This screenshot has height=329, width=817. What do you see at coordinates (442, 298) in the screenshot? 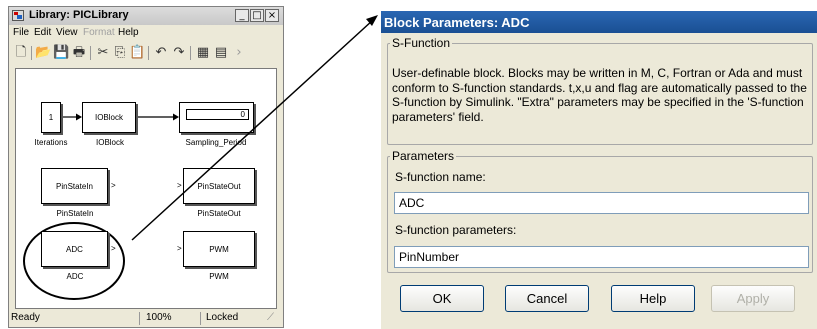
I see `ok-button: OK` at bounding box center [442, 298].